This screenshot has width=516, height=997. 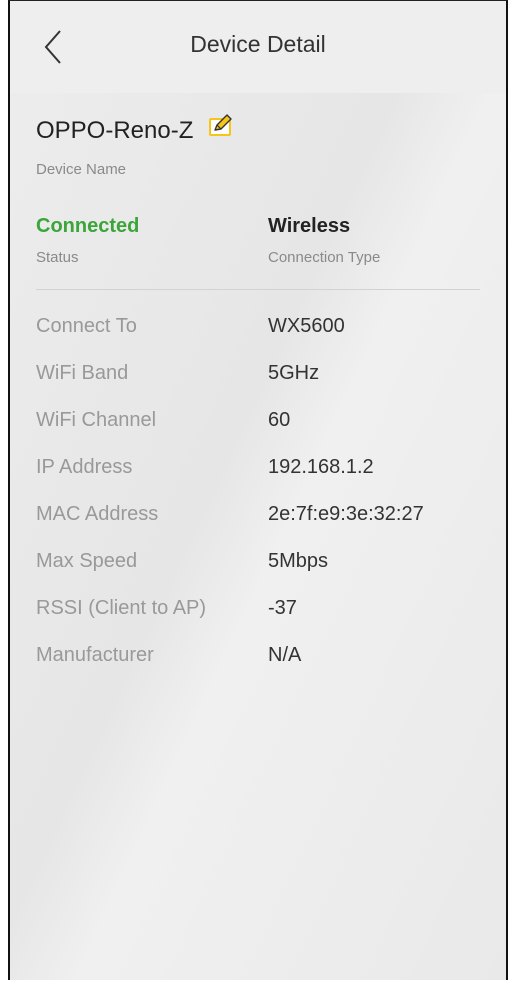 What do you see at coordinates (258, 44) in the screenshot?
I see `page-title: Device Detail` at bounding box center [258, 44].